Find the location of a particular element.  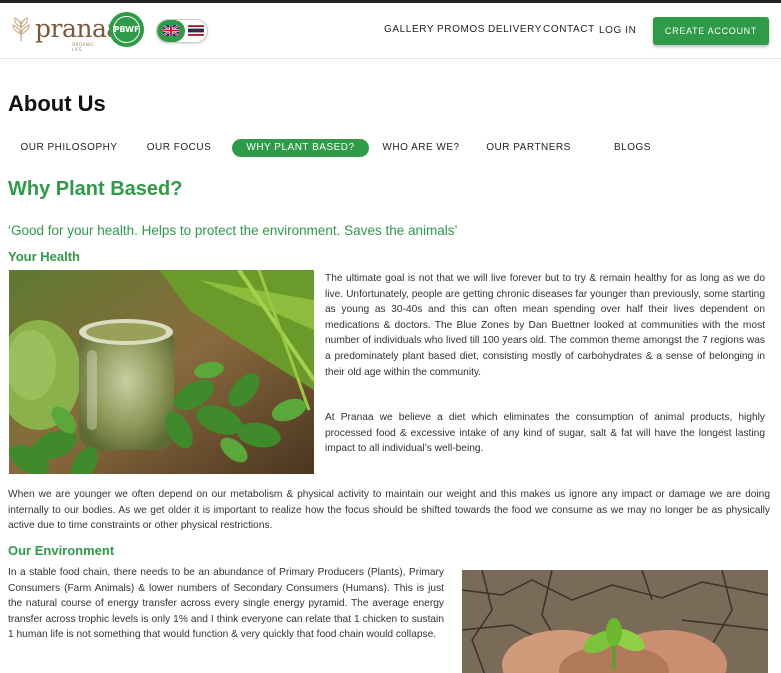

nav-gallery: GALLERY is located at coordinates (409, 30).